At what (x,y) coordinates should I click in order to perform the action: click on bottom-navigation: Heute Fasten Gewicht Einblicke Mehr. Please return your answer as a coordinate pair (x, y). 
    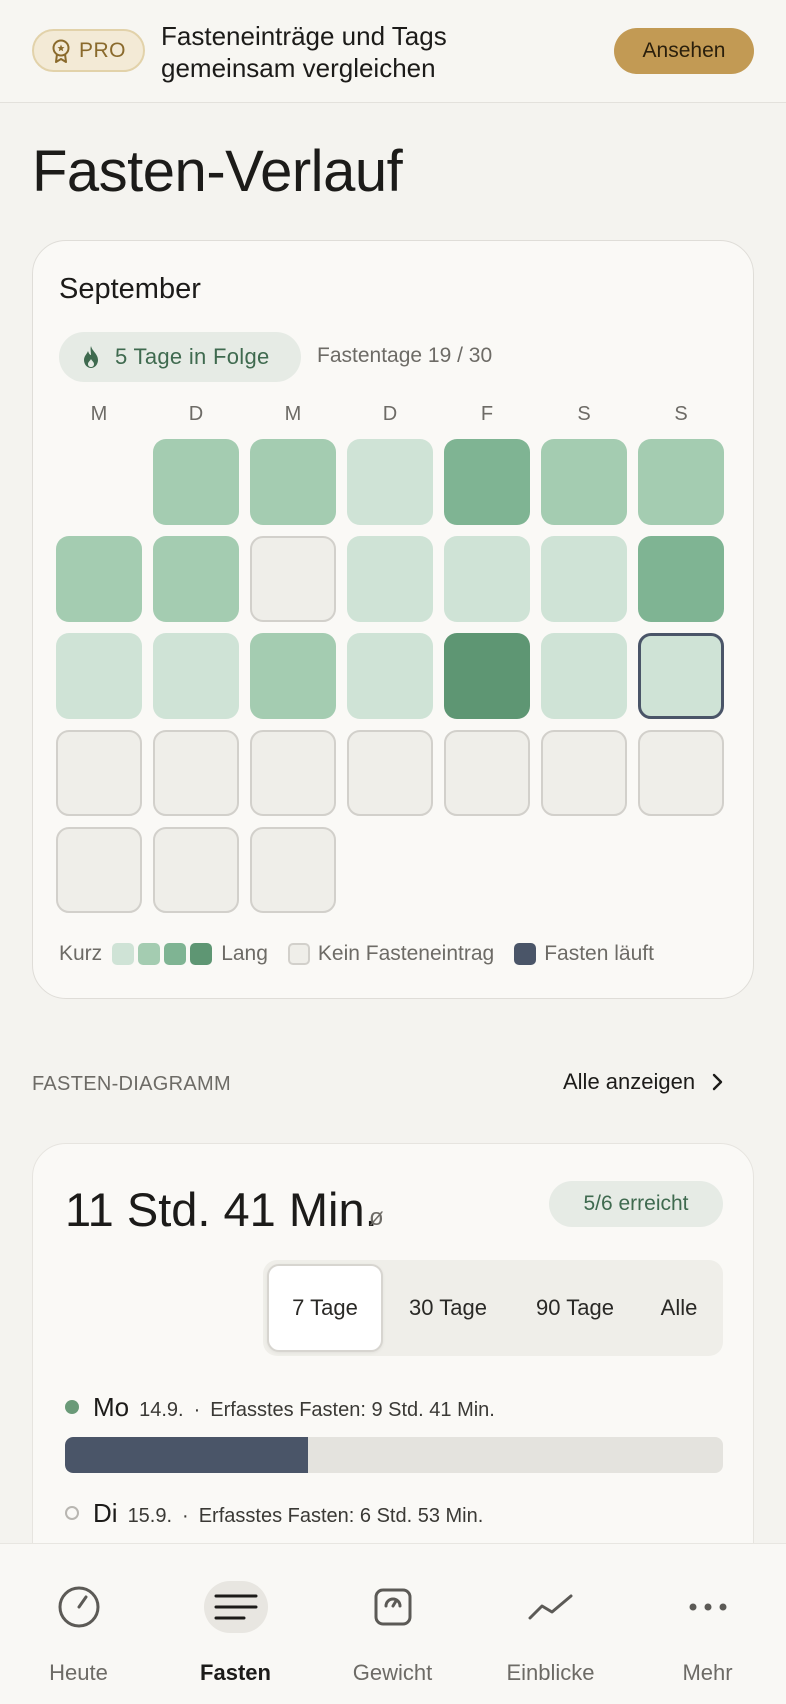
    Looking at the image, I should click on (393, 1623).